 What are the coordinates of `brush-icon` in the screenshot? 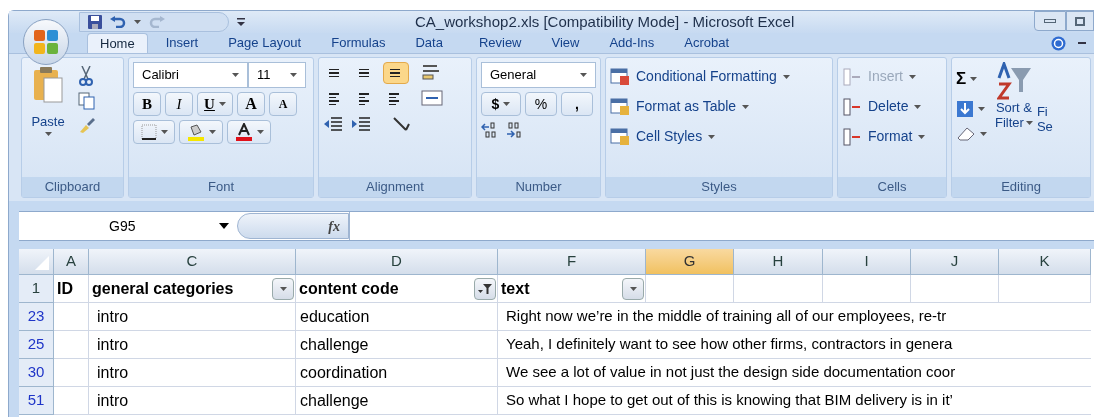 It's located at (87, 125).